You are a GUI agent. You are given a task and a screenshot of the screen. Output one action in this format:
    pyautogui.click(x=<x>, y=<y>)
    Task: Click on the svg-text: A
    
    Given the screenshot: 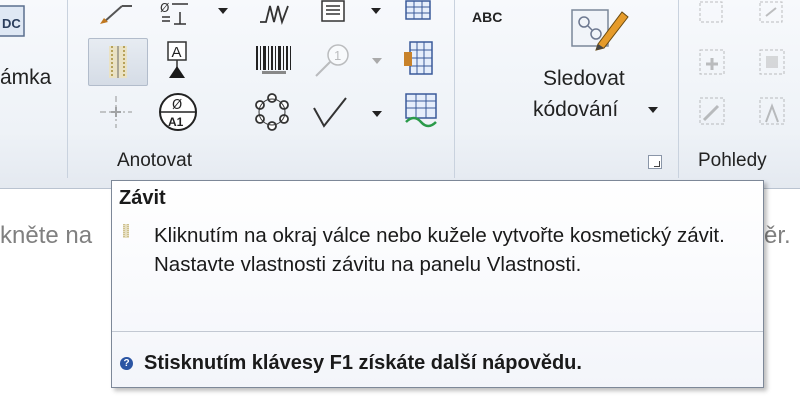 What is the action you would take?
    pyautogui.click(x=177, y=52)
    